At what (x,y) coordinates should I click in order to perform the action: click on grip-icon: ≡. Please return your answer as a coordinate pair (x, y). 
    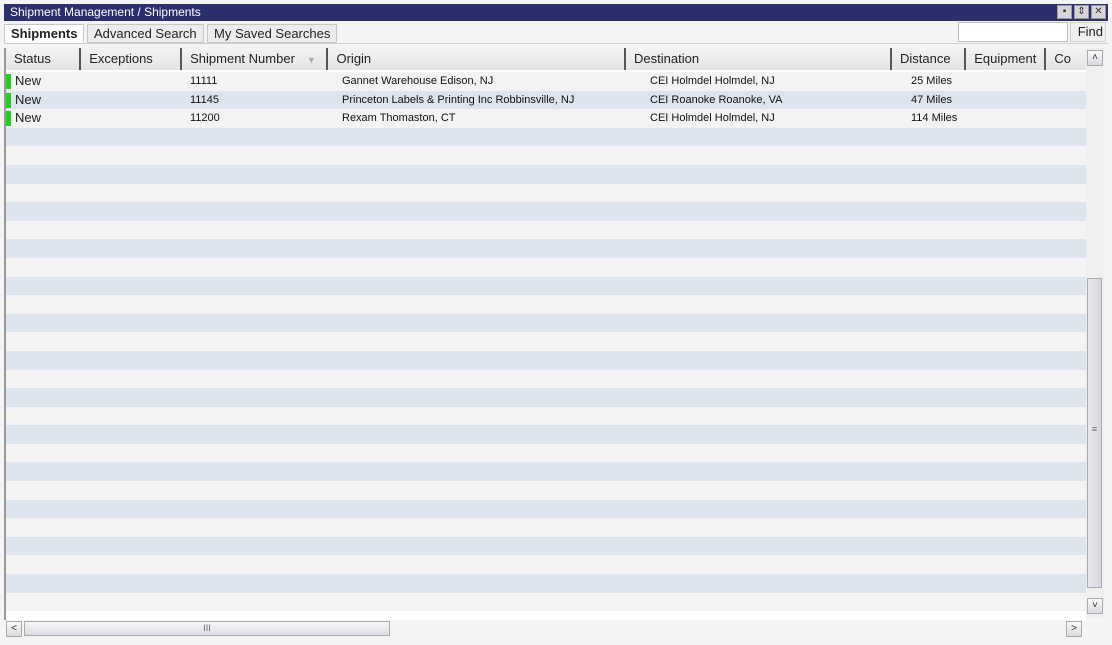
    Looking at the image, I should click on (1094, 429).